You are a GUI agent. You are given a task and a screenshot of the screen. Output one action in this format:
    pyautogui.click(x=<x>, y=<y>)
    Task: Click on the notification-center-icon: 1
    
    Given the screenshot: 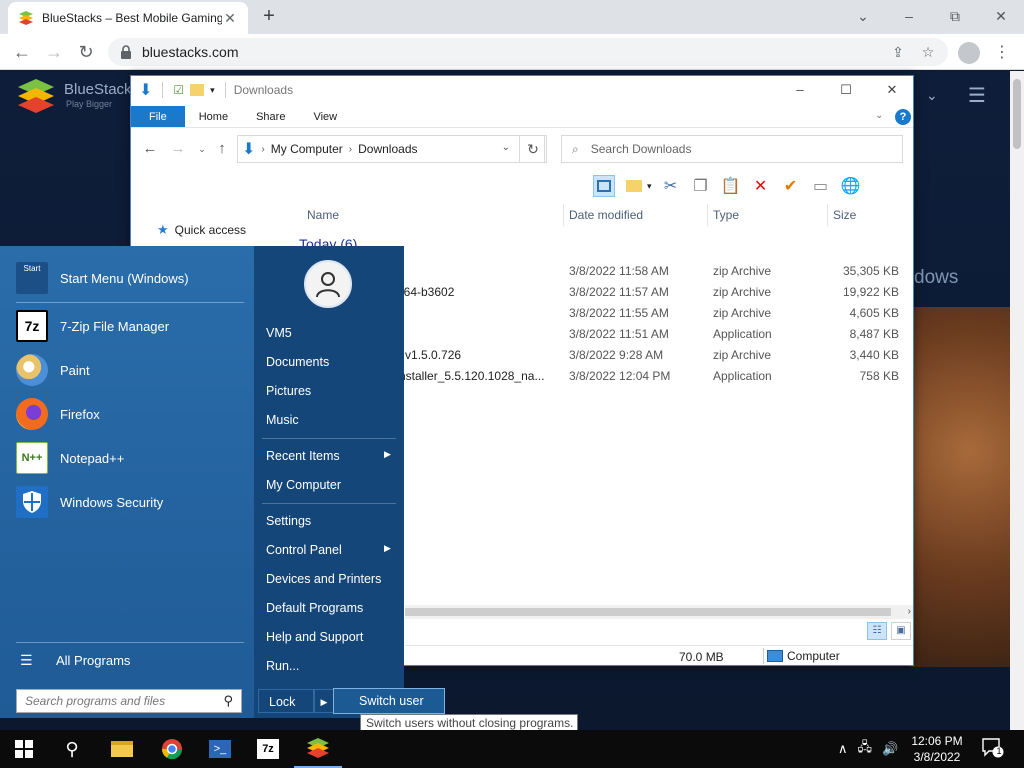 What is the action you would take?
    pyautogui.click(x=994, y=749)
    